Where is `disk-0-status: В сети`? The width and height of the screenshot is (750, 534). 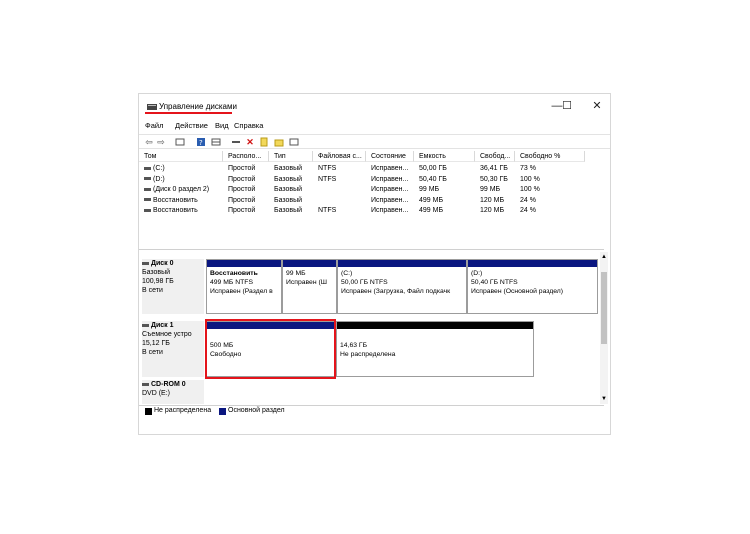
disk-0-status: В сети is located at coordinates (152, 290).